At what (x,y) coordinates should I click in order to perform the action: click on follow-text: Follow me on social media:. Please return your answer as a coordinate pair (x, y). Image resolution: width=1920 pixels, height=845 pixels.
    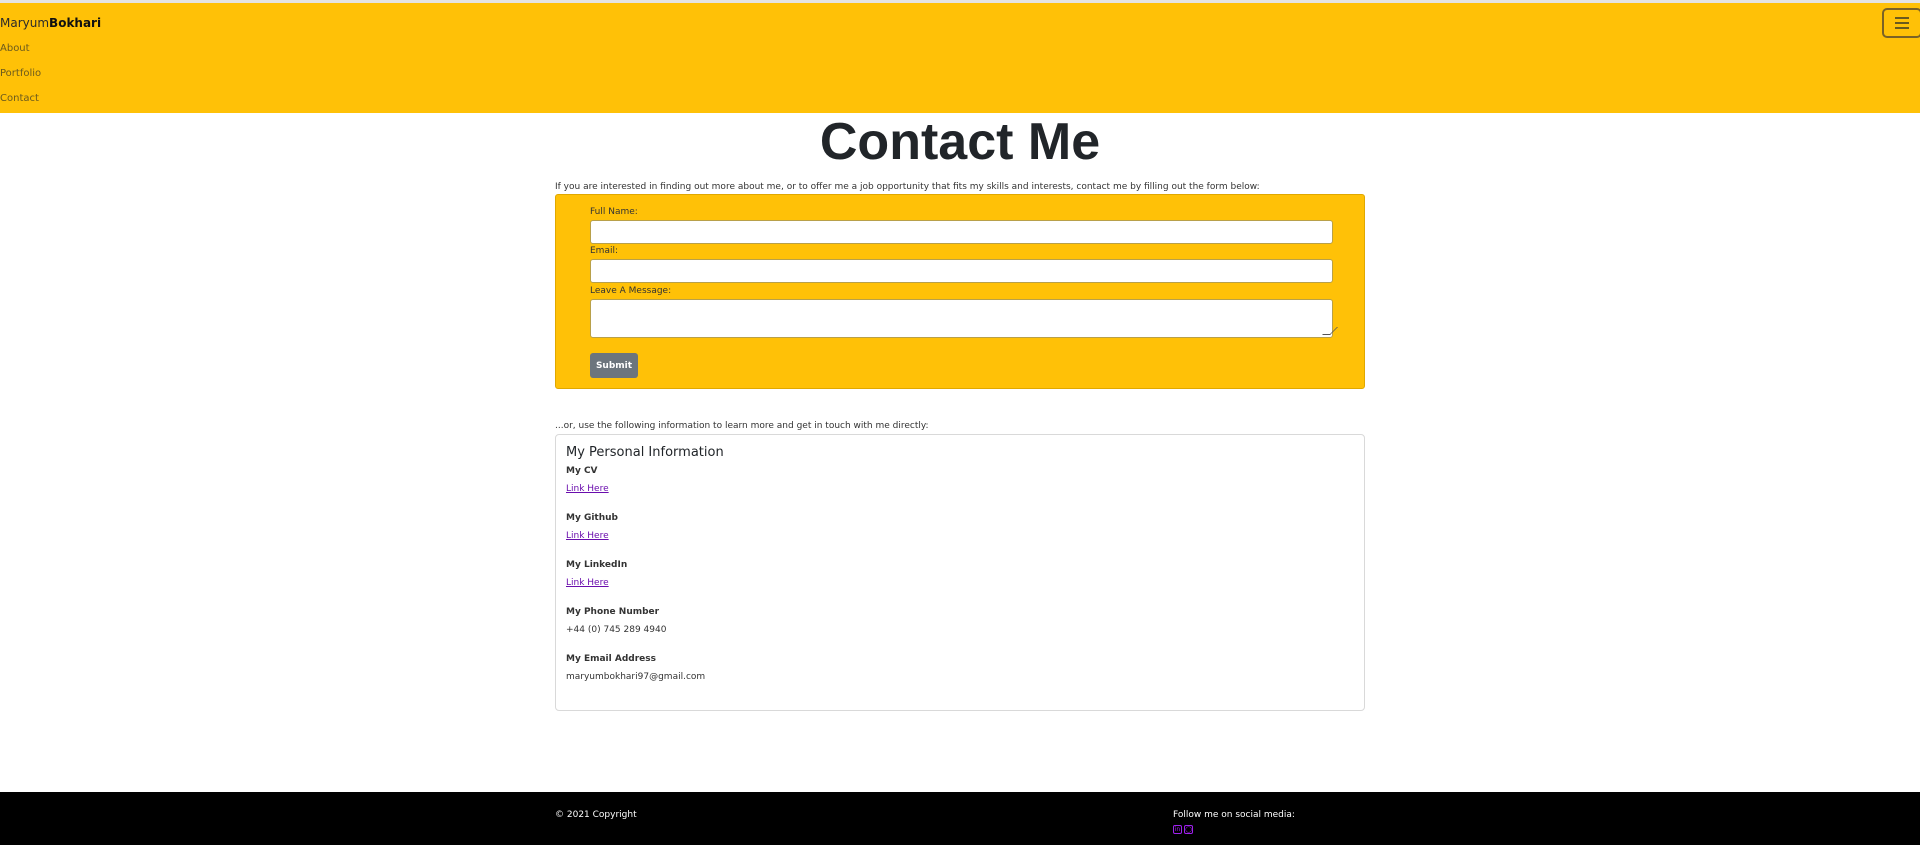
    Looking at the image, I should click on (1234, 815).